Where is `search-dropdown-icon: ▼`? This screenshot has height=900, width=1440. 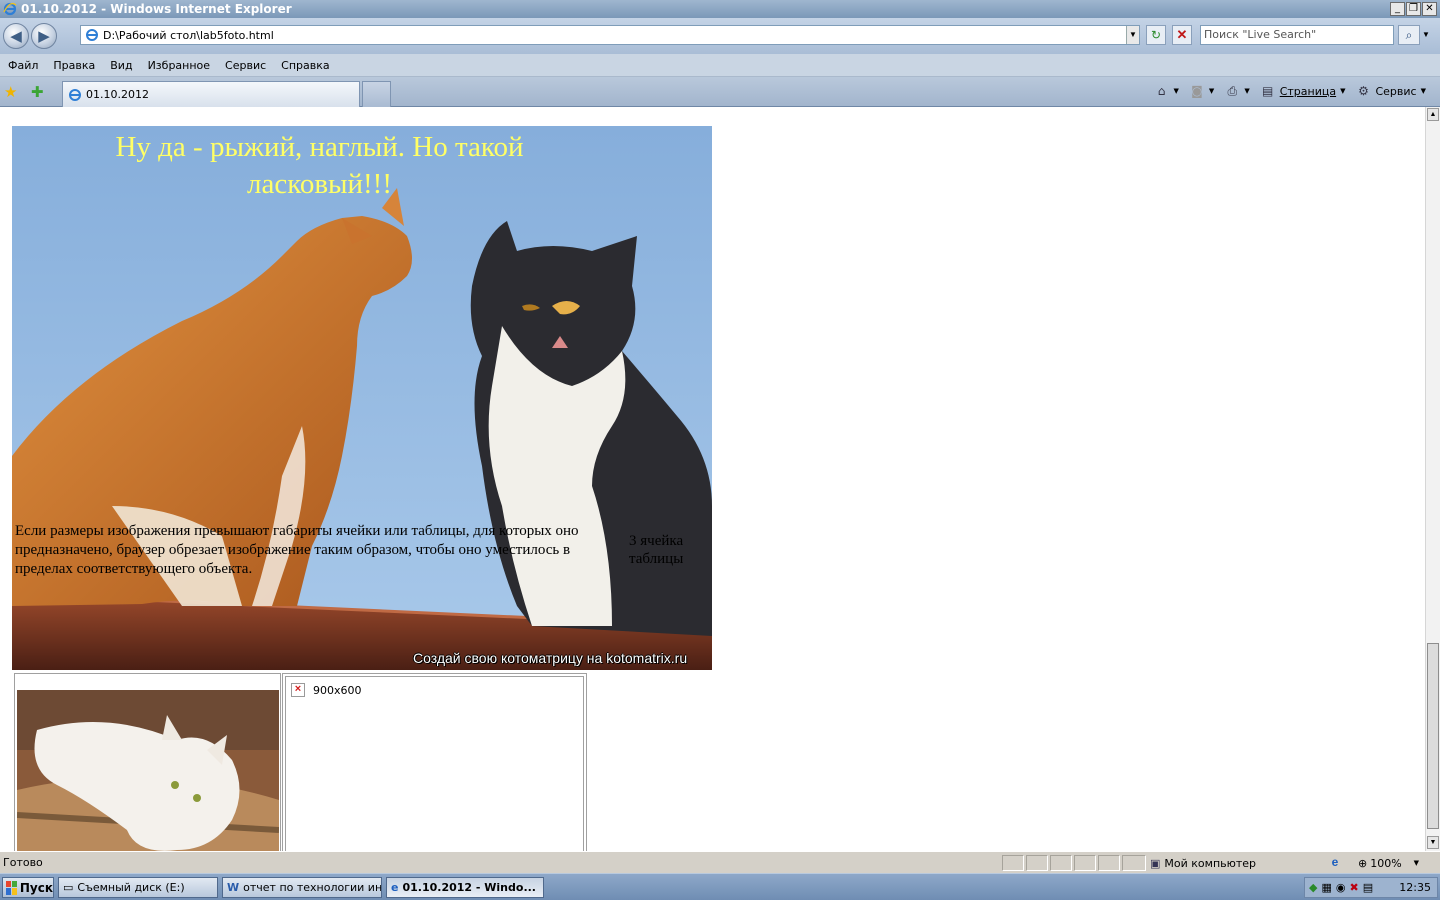
search-dropdown-icon: ▼ is located at coordinates (1426, 34).